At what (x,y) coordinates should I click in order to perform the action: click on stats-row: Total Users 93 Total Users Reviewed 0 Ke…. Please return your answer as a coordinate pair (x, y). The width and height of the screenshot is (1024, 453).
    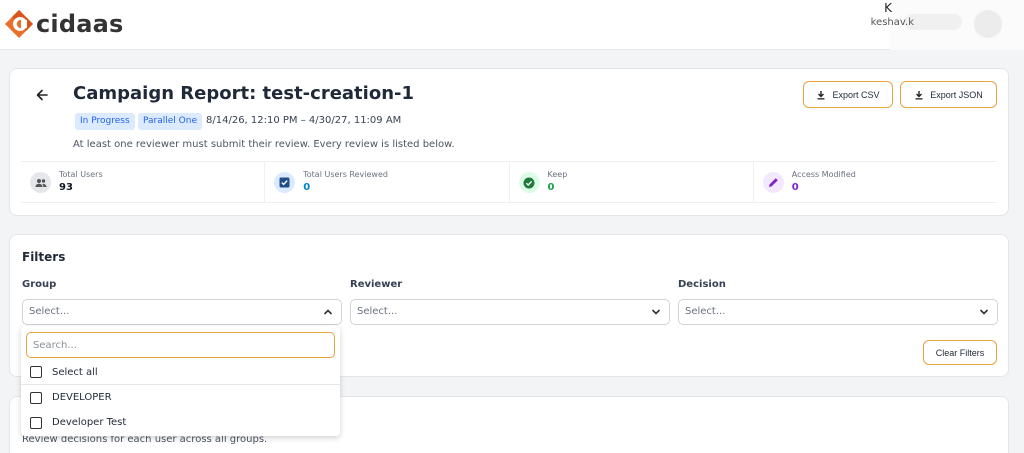
    Looking at the image, I should click on (509, 182).